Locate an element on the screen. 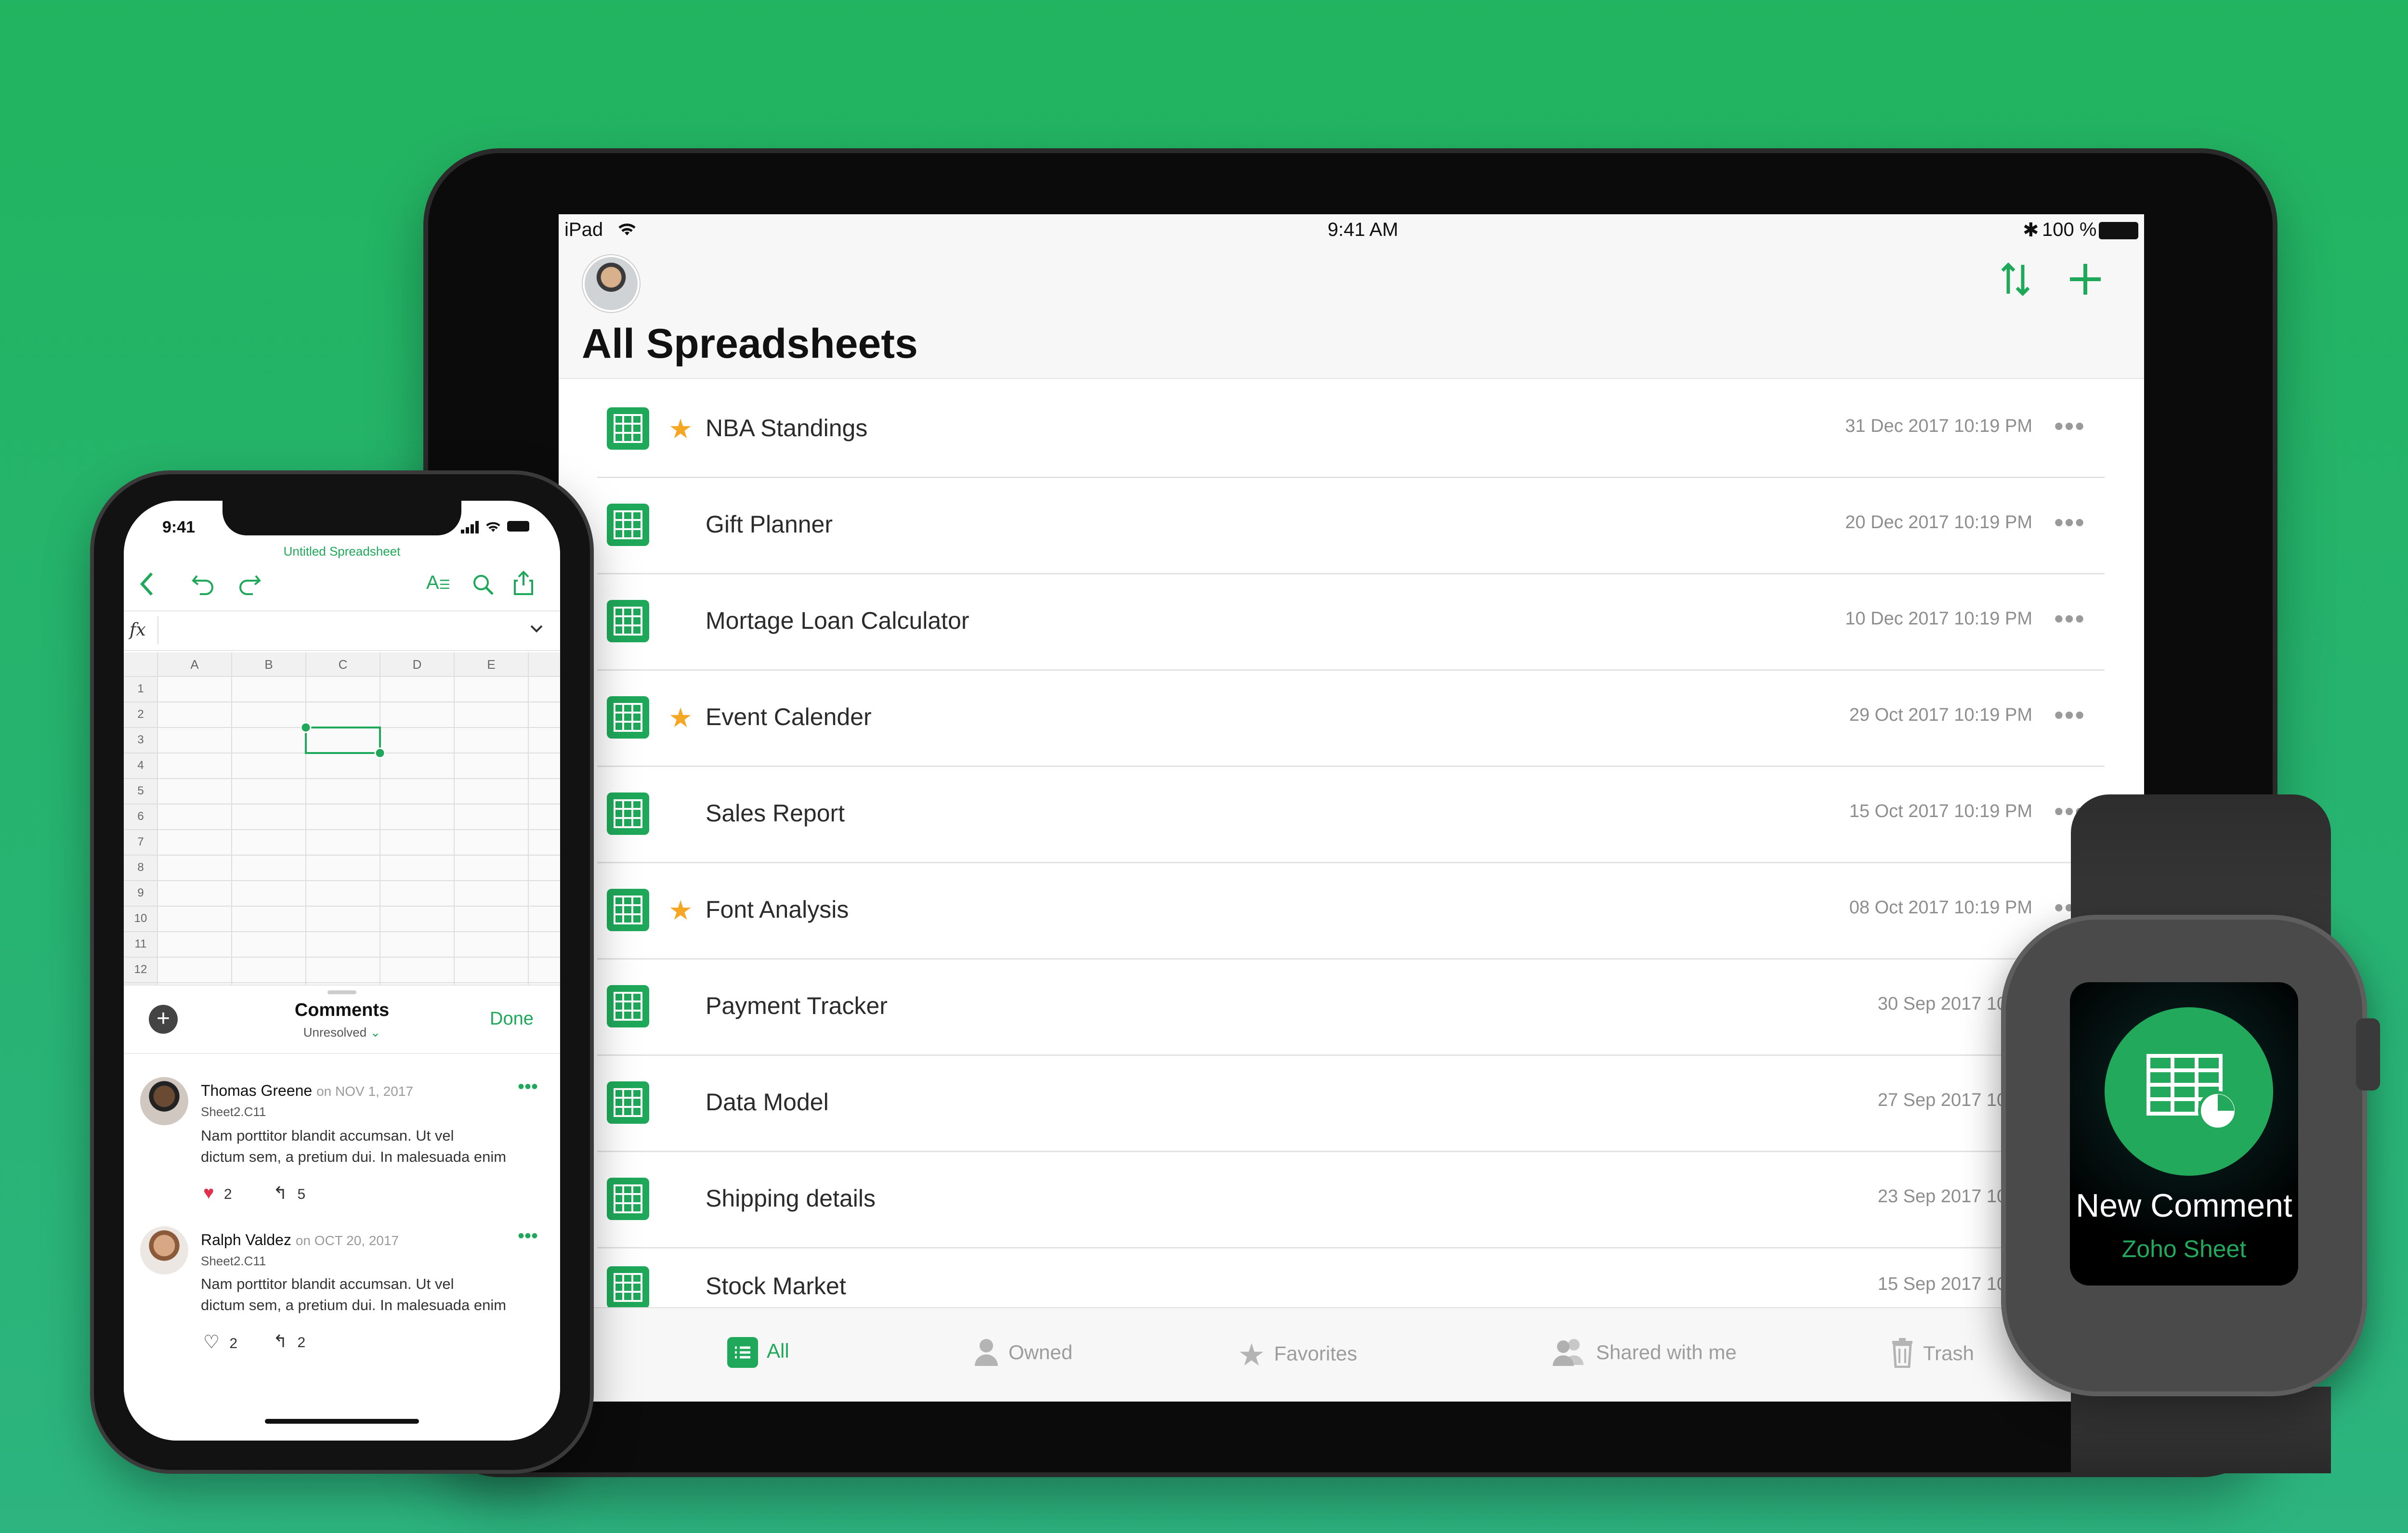 The image size is (2408, 1533). row-header: 5 is located at coordinates (140, 791).